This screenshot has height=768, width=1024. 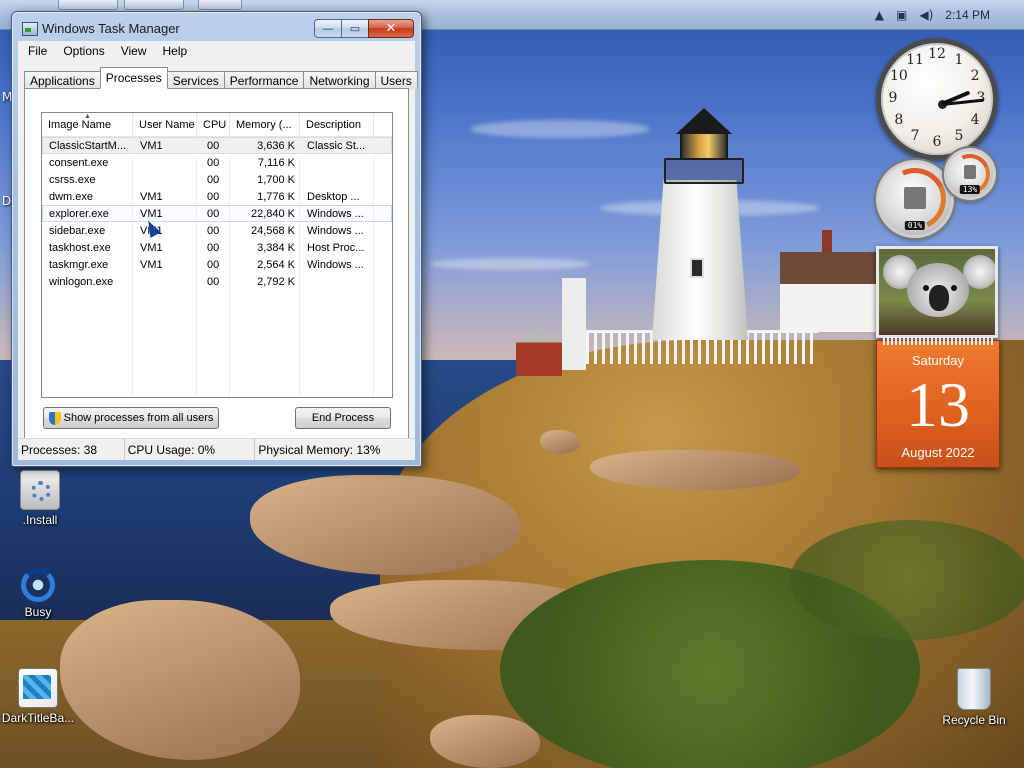 I want to click on column-header-image-name: ▲ Image Name, so click(x=87, y=124).